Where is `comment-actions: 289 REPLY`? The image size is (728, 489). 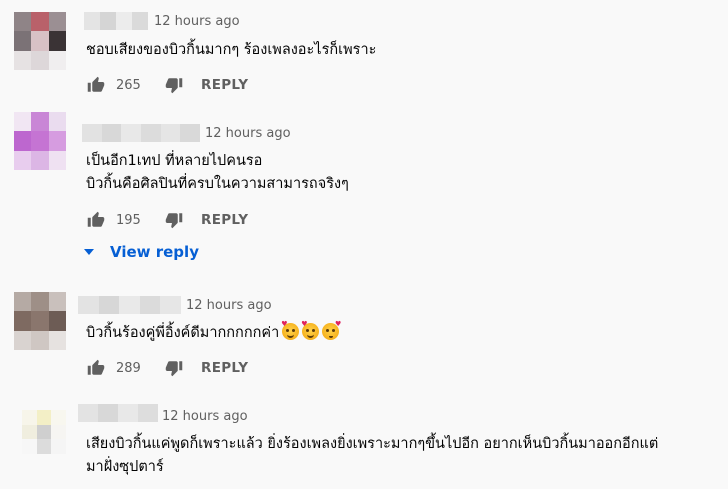
comment-actions: 289 REPLY is located at coordinates (167, 368).